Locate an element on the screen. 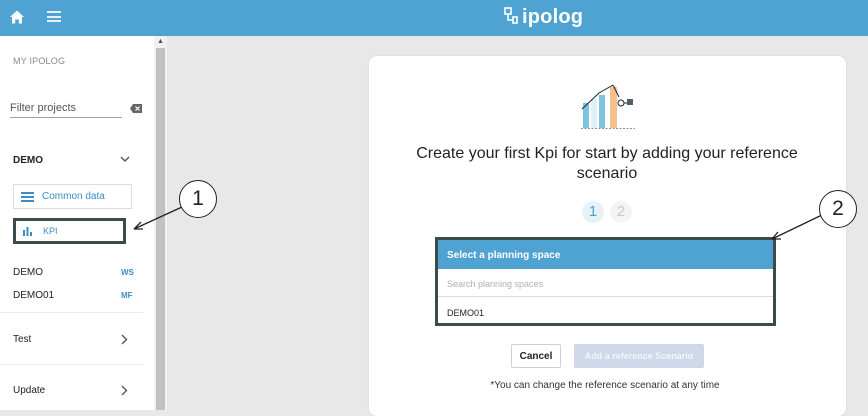 The height and width of the screenshot is (416, 868). kpi-chart-illustration-icon is located at coordinates (608, 106).